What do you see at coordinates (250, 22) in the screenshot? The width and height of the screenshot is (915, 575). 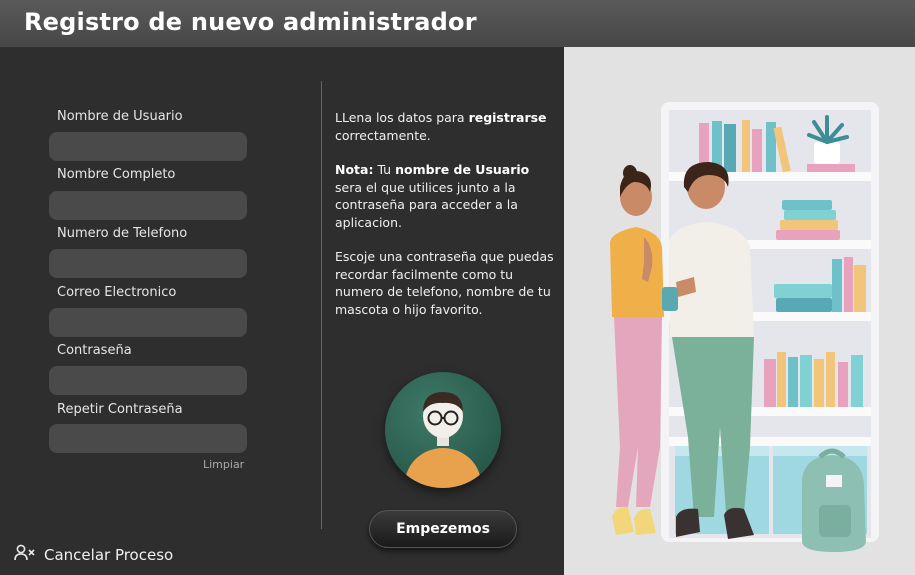 I see `window-title: Registro de nuevo administrador` at bounding box center [250, 22].